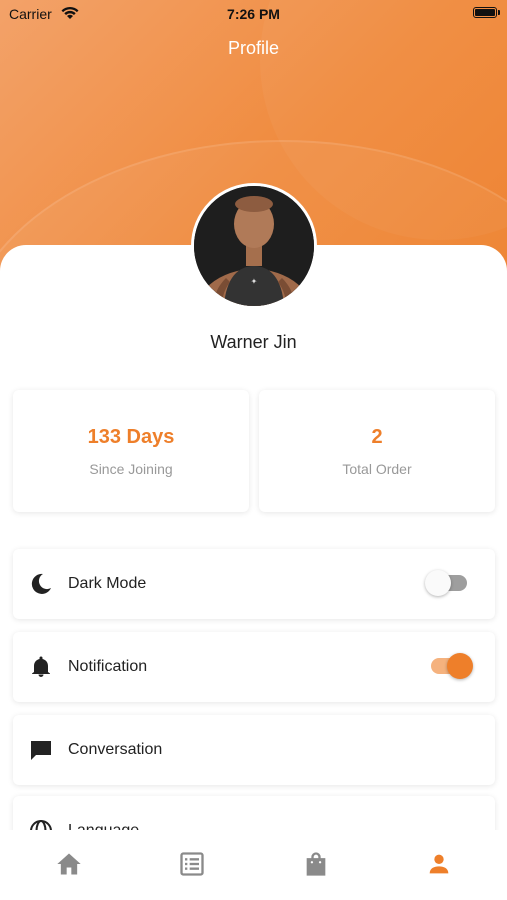 Image resolution: width=507 pixels, height=900 pixels. Describe the element at coordinates (439, 864) in the screenshot. I see `person-icon` at that location.